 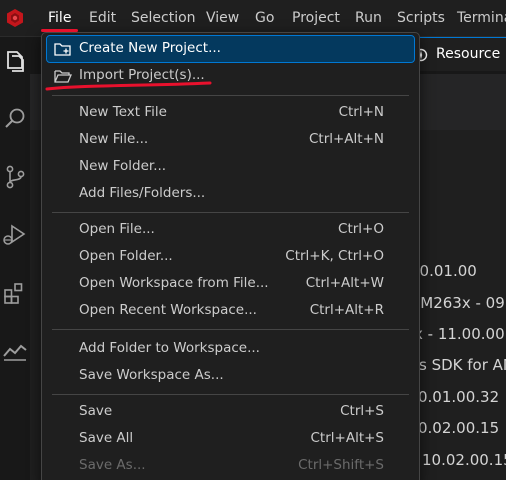 I want to click on chart-icon, so click(x=15, y=351).